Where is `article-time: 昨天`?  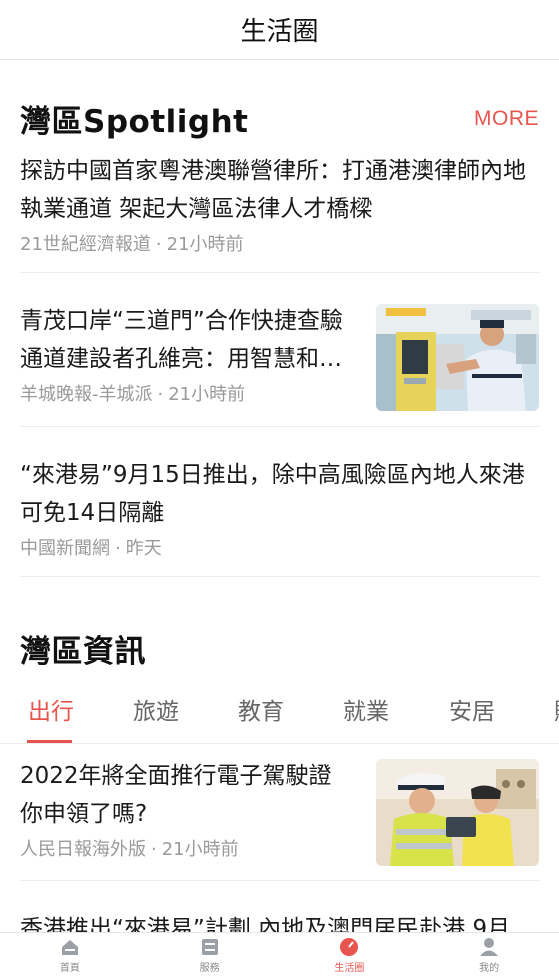
article-time: 昨天 is located at coordinates (143, 548).